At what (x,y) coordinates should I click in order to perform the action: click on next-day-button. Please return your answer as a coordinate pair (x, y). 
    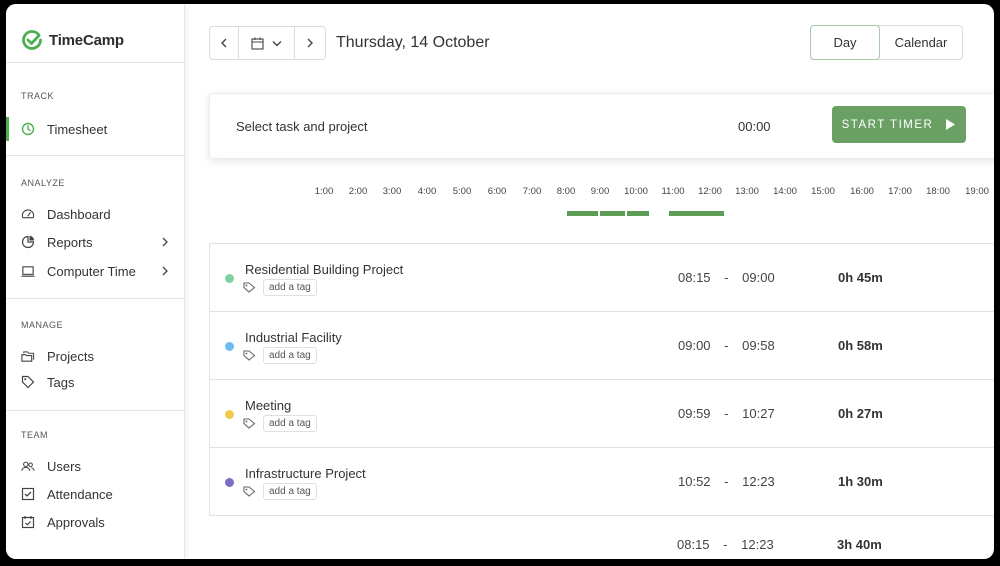
    Looking at the image, I should click on (310, 43).